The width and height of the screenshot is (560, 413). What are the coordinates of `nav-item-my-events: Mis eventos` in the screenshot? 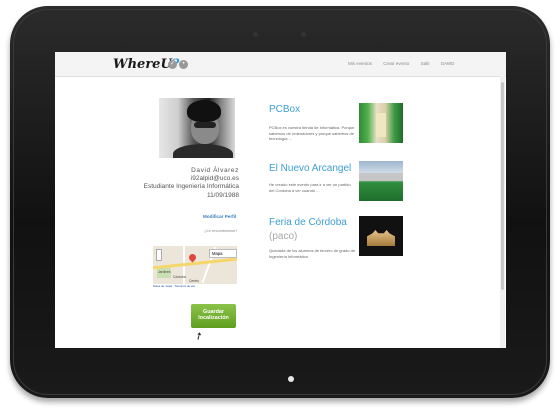 It's located at (360, 63).